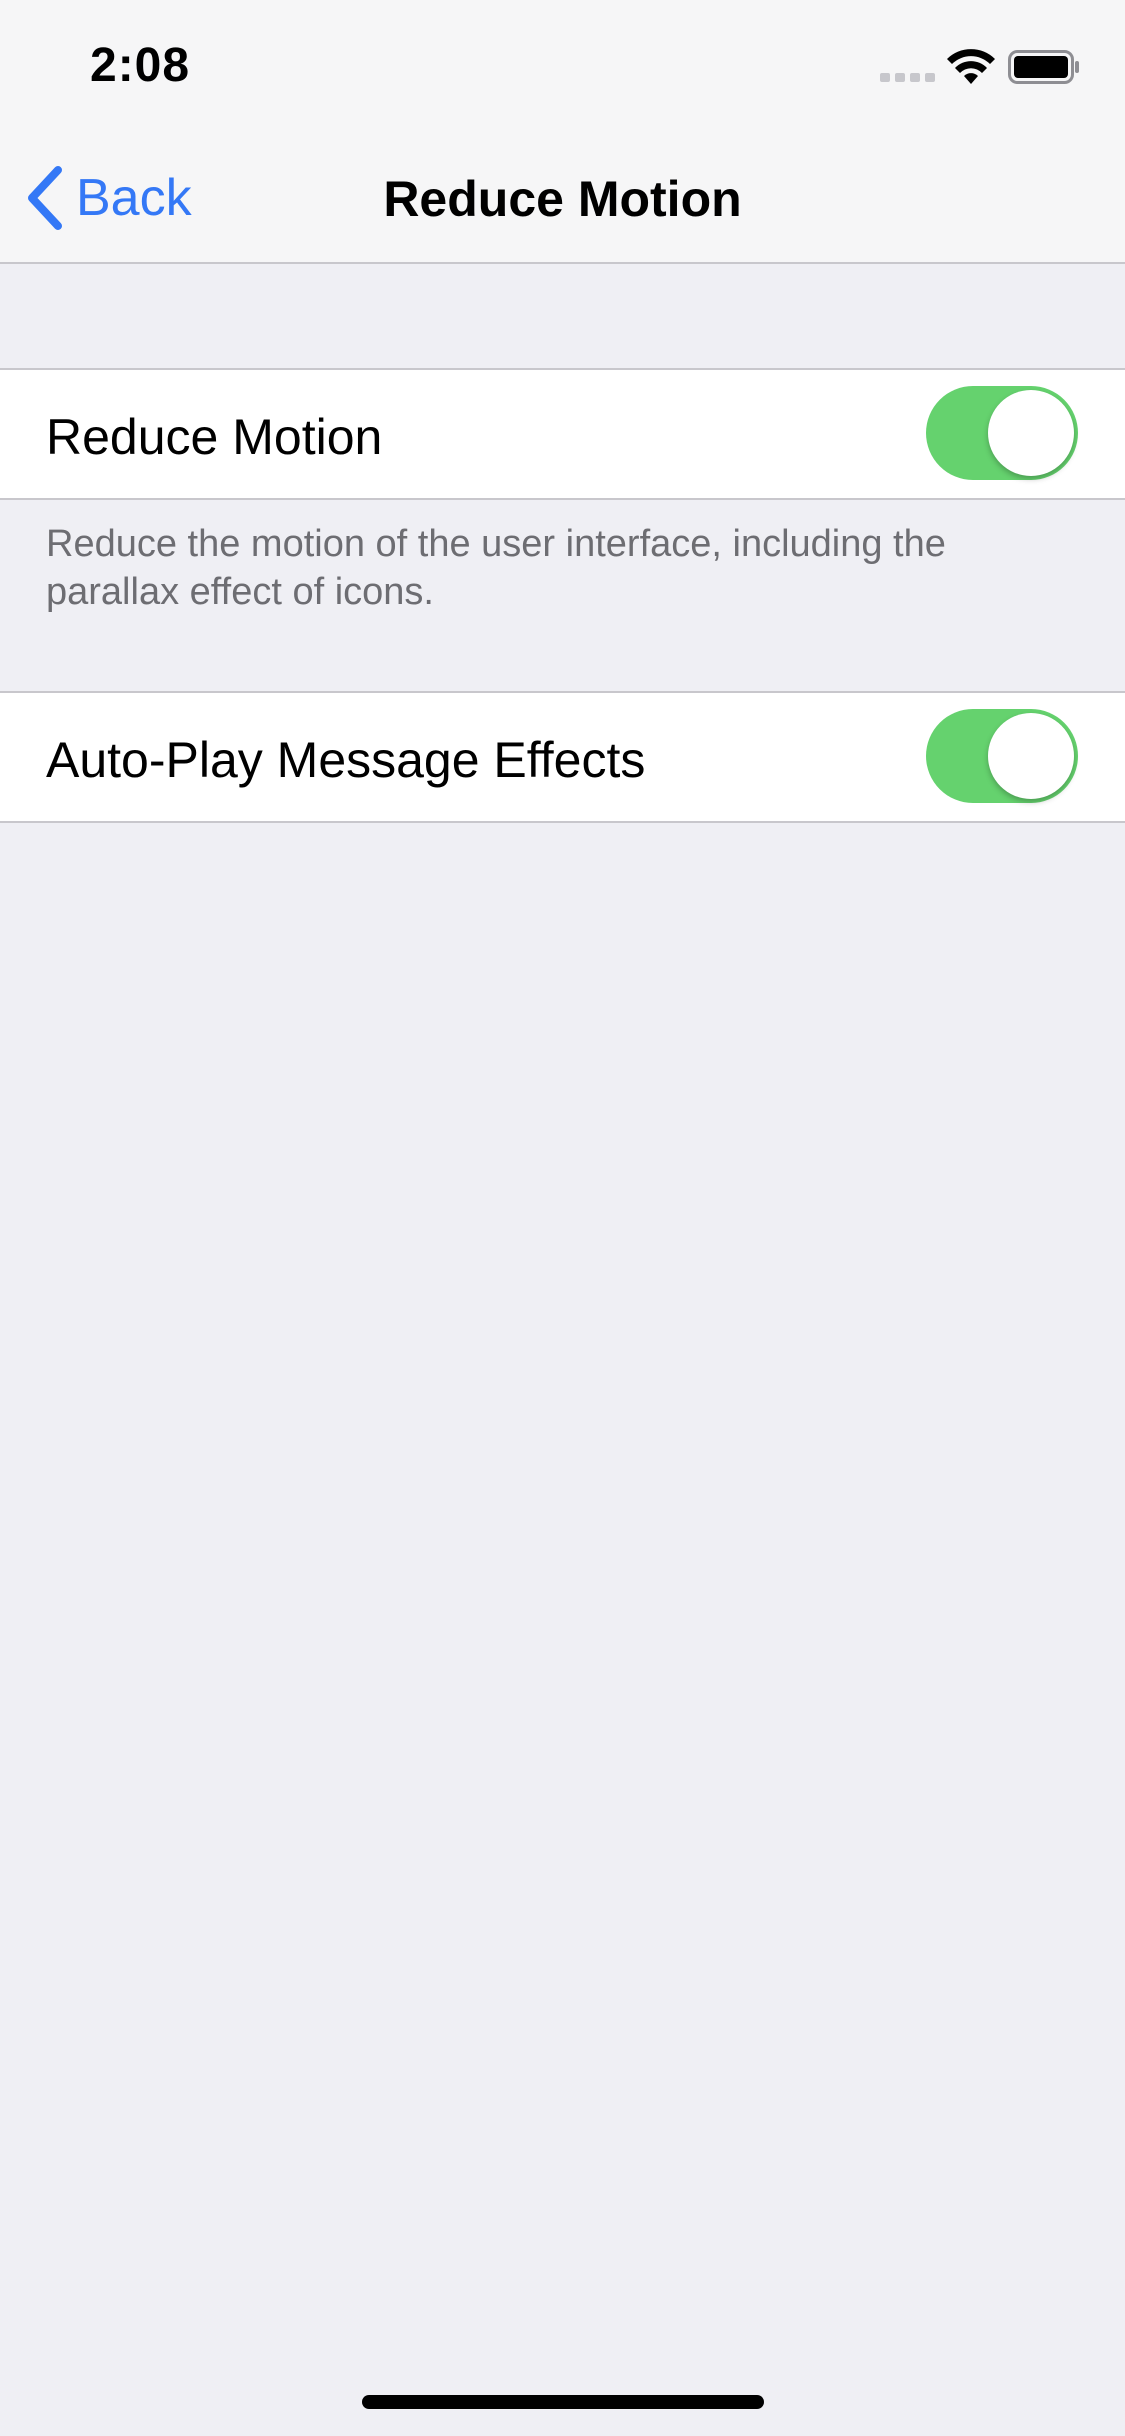 This screenshot has width=1125, height=2436. I want to click on reduce-motion-row: Reduce Motion, so click(562, 434).